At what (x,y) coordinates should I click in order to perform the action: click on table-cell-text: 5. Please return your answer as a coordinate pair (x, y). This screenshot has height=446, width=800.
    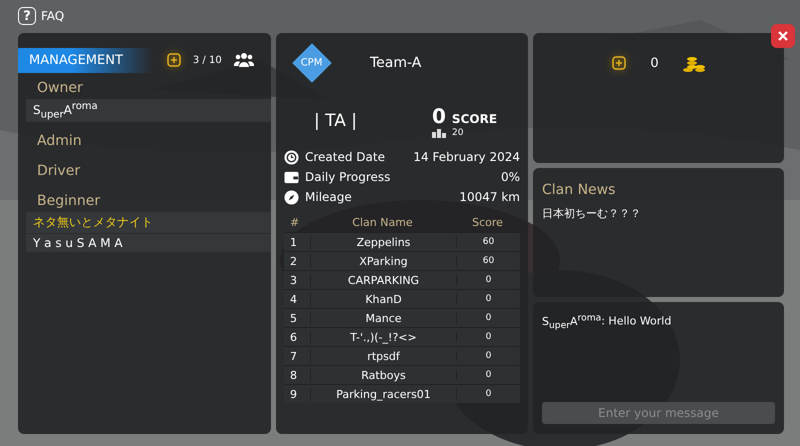
    Looking at the image, I should click on (293, 318).